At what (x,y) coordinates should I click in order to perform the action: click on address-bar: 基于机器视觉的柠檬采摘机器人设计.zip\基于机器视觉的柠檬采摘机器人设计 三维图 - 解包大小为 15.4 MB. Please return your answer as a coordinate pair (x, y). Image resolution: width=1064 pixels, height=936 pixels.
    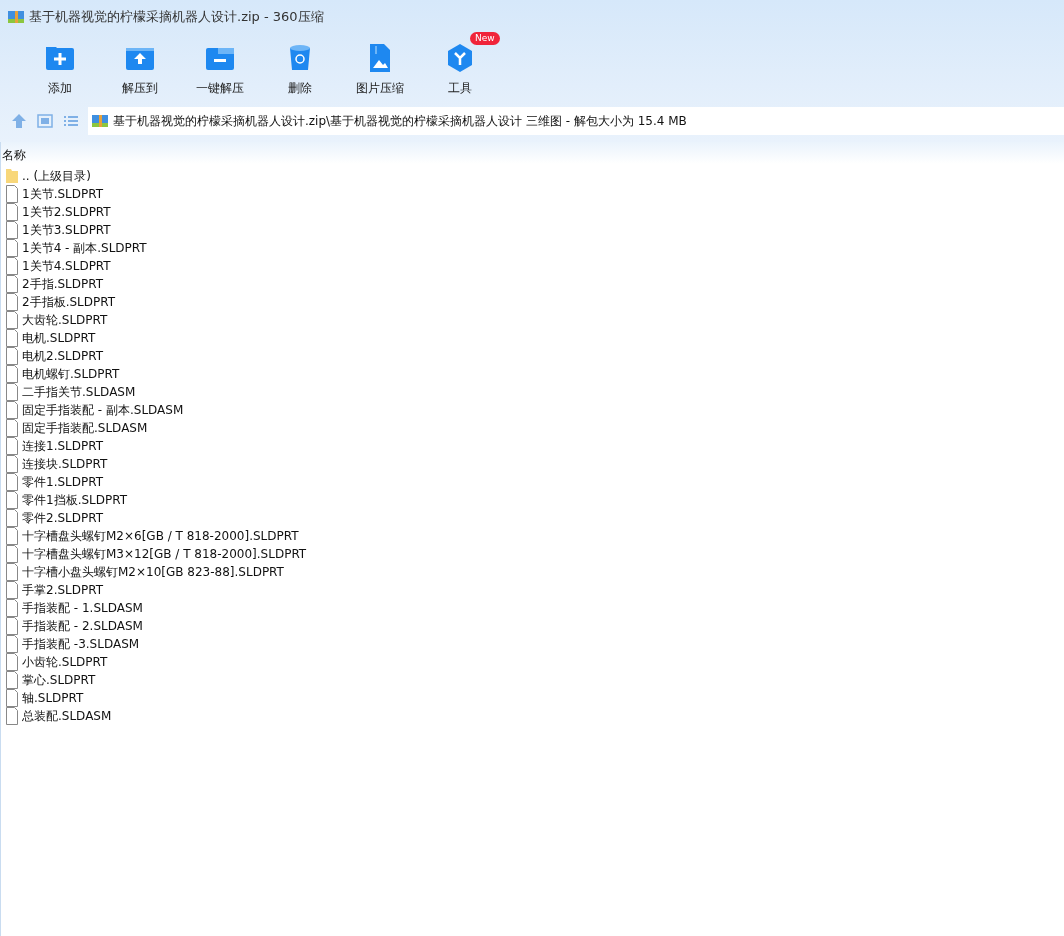
    Looking at the image, I should click on (576, 121).